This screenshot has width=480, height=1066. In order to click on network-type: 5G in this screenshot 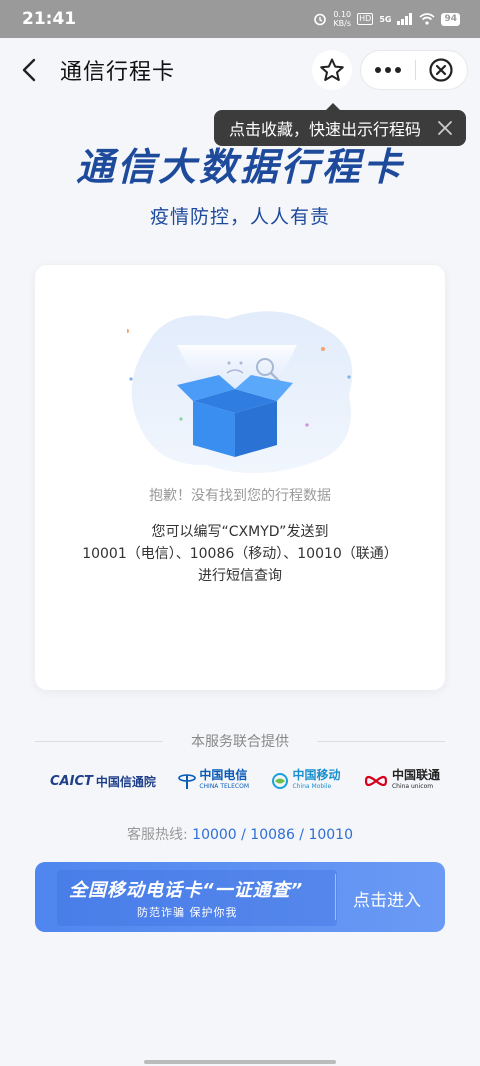, I will do `click(385, 19)`.